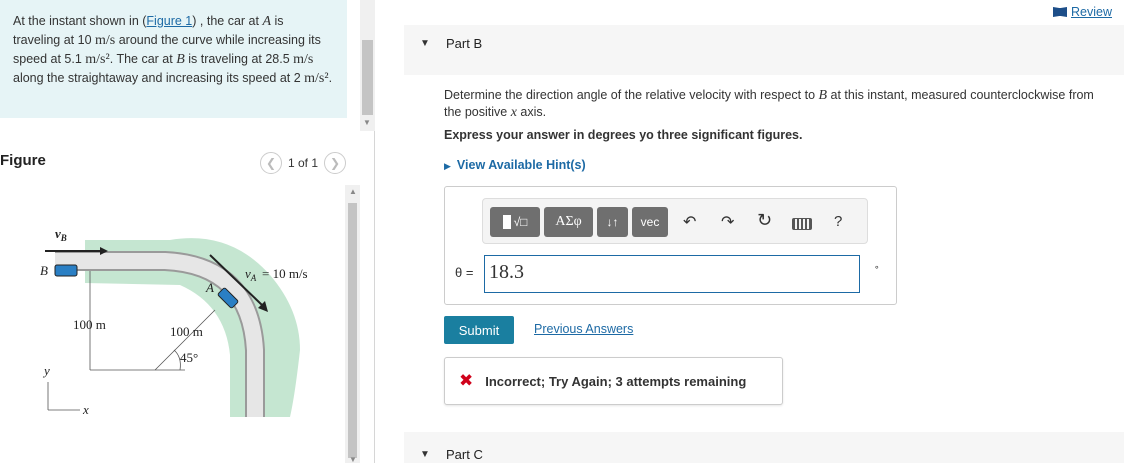 The height and width of the screenshot is (463, 1124). Describe the element at coordinates (1060, 12) in the screenshot. I see `book-icon` at that location.